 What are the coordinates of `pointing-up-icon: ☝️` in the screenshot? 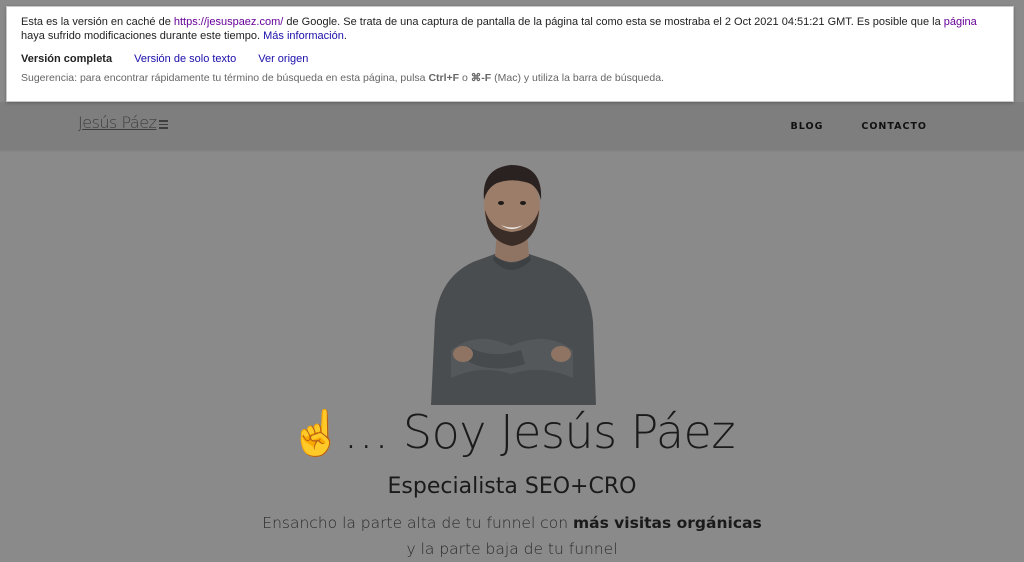 It's located at (316, 433).